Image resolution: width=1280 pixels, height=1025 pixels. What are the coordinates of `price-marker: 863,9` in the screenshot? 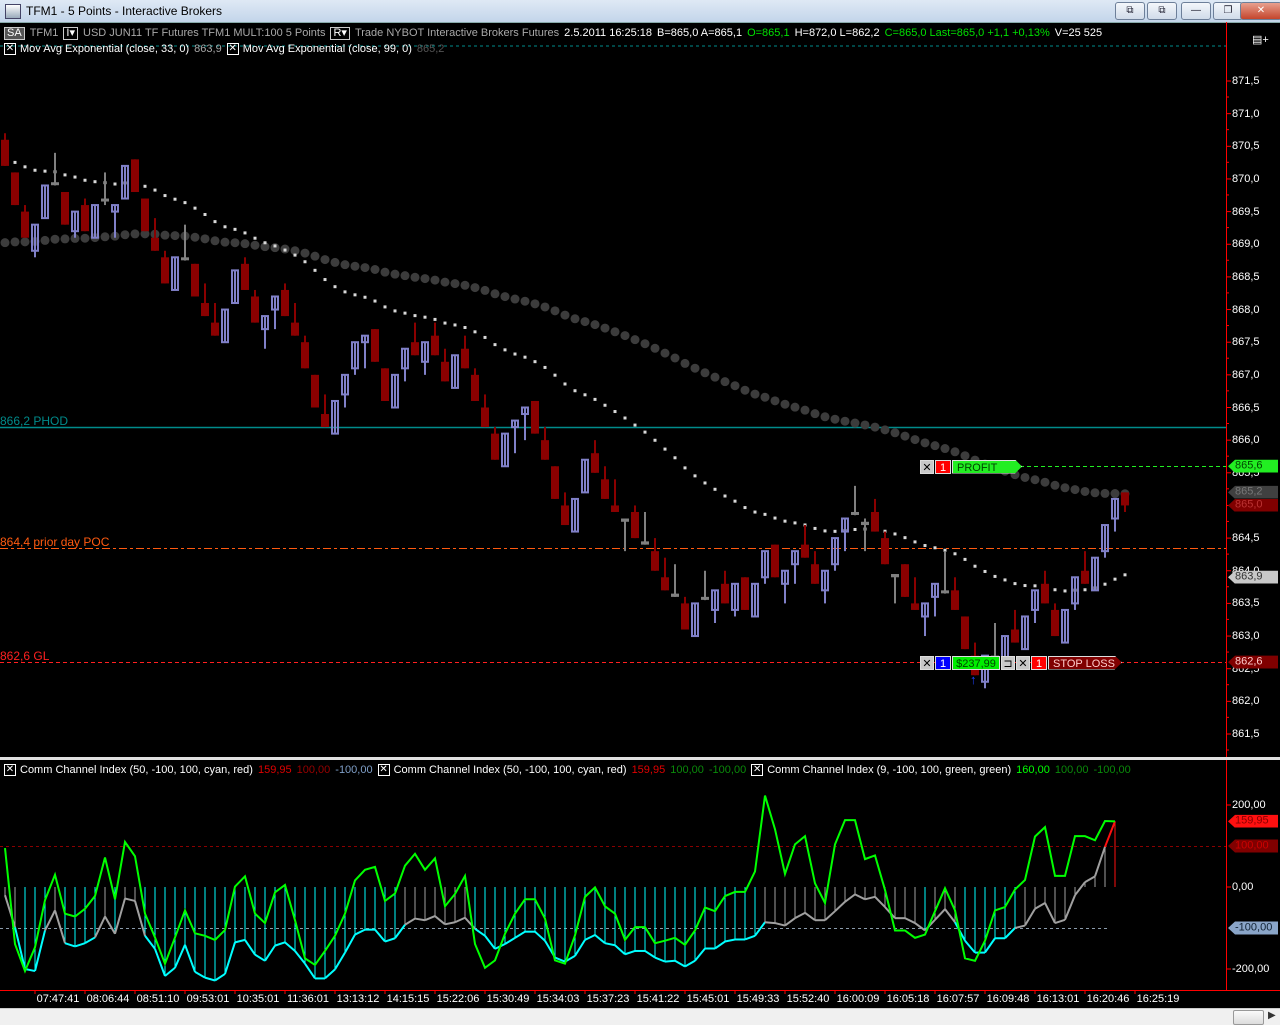 It's located at (1253, 577).